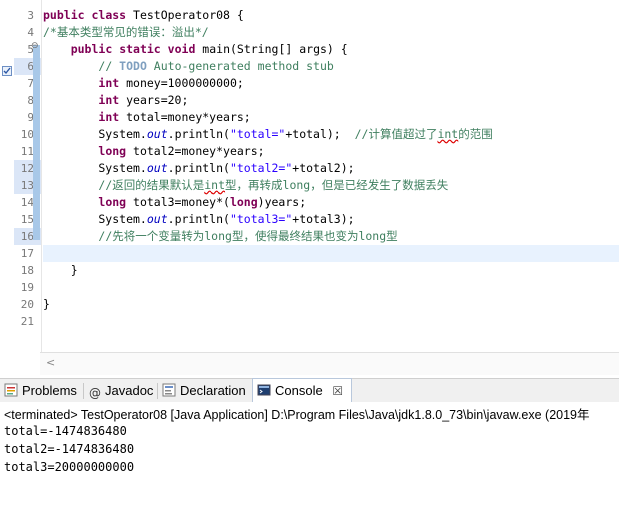 Image resolution: width=619 pixels, height=513 pixels. I want to click on code-line: //先将一个变量转为long型，使得最终结果也变为long型, so click(331, 236).